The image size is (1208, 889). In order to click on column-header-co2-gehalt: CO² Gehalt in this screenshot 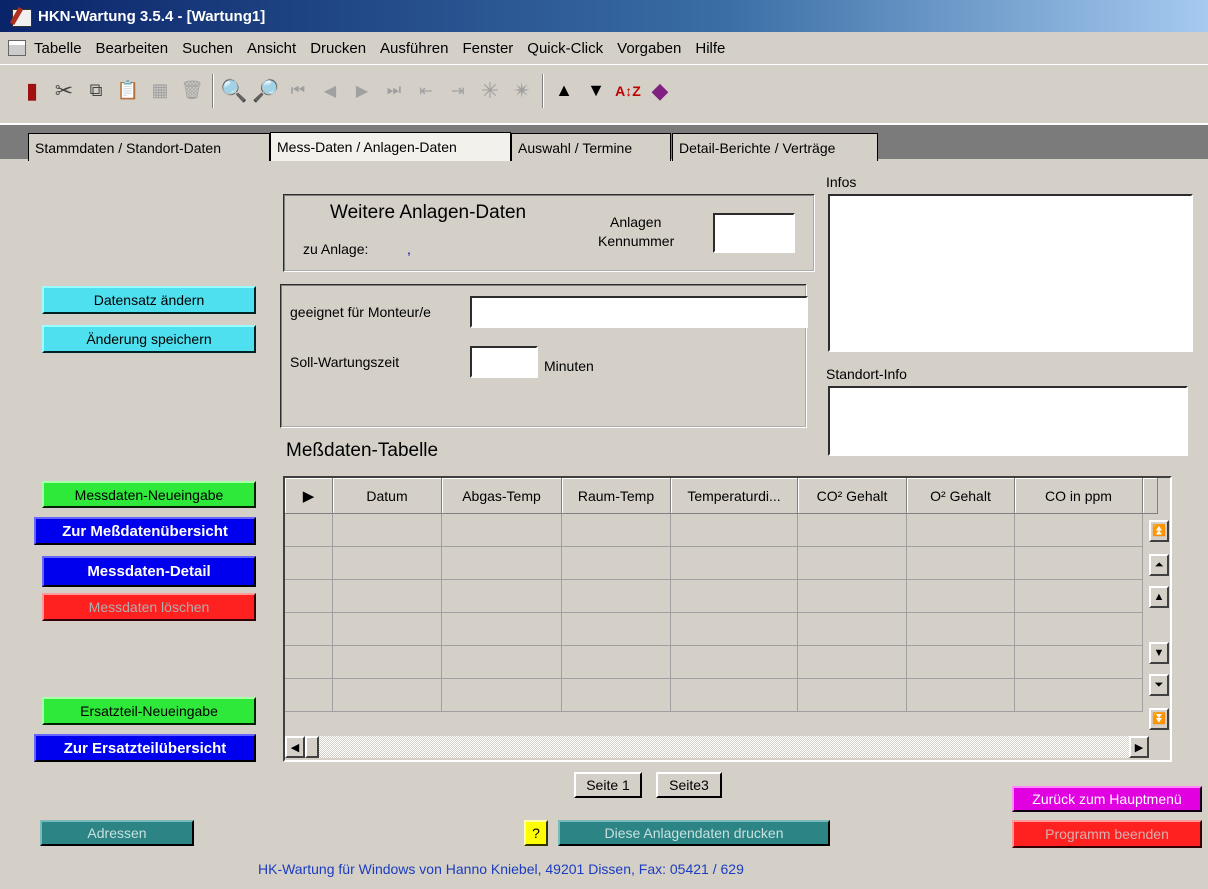, I will do `click(852, 496)`.